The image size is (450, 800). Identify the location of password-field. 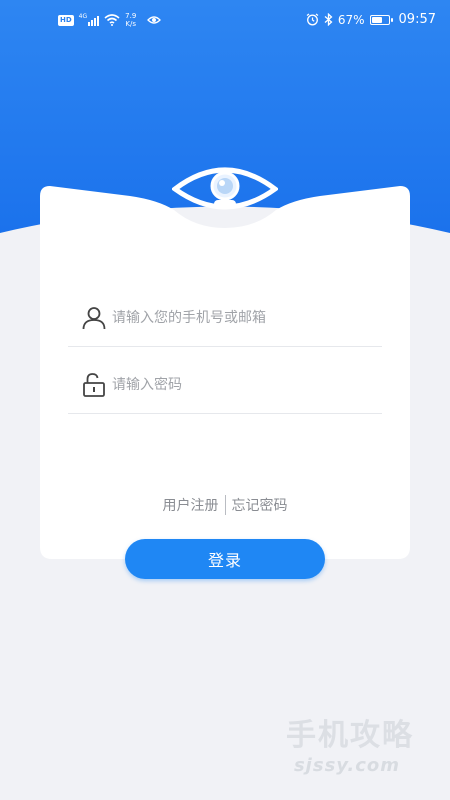
(225, 381).